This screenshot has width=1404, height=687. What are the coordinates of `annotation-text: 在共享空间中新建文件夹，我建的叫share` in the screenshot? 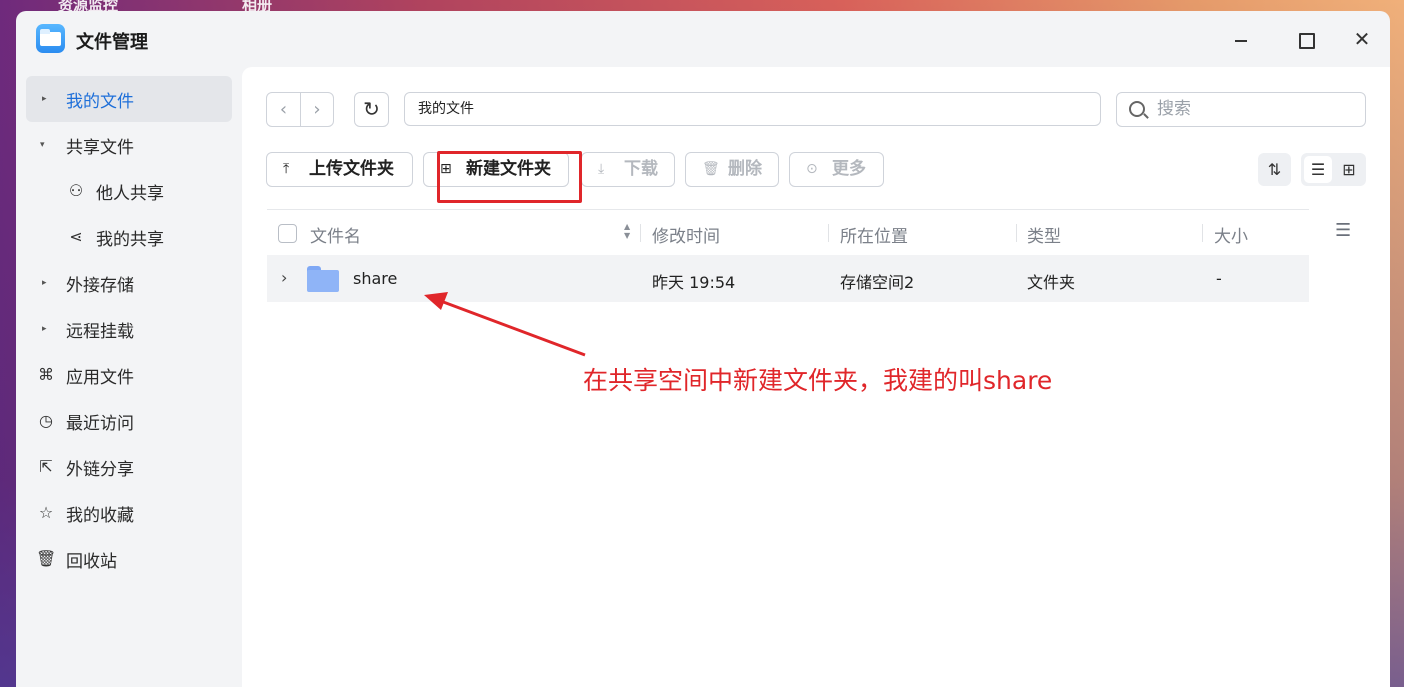 It's located at (818, 380).